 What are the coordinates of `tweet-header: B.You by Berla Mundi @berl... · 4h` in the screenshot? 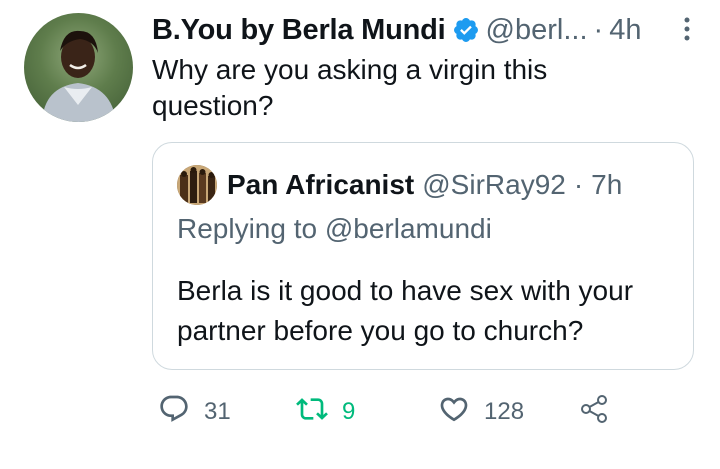 It's located at (426, 30).